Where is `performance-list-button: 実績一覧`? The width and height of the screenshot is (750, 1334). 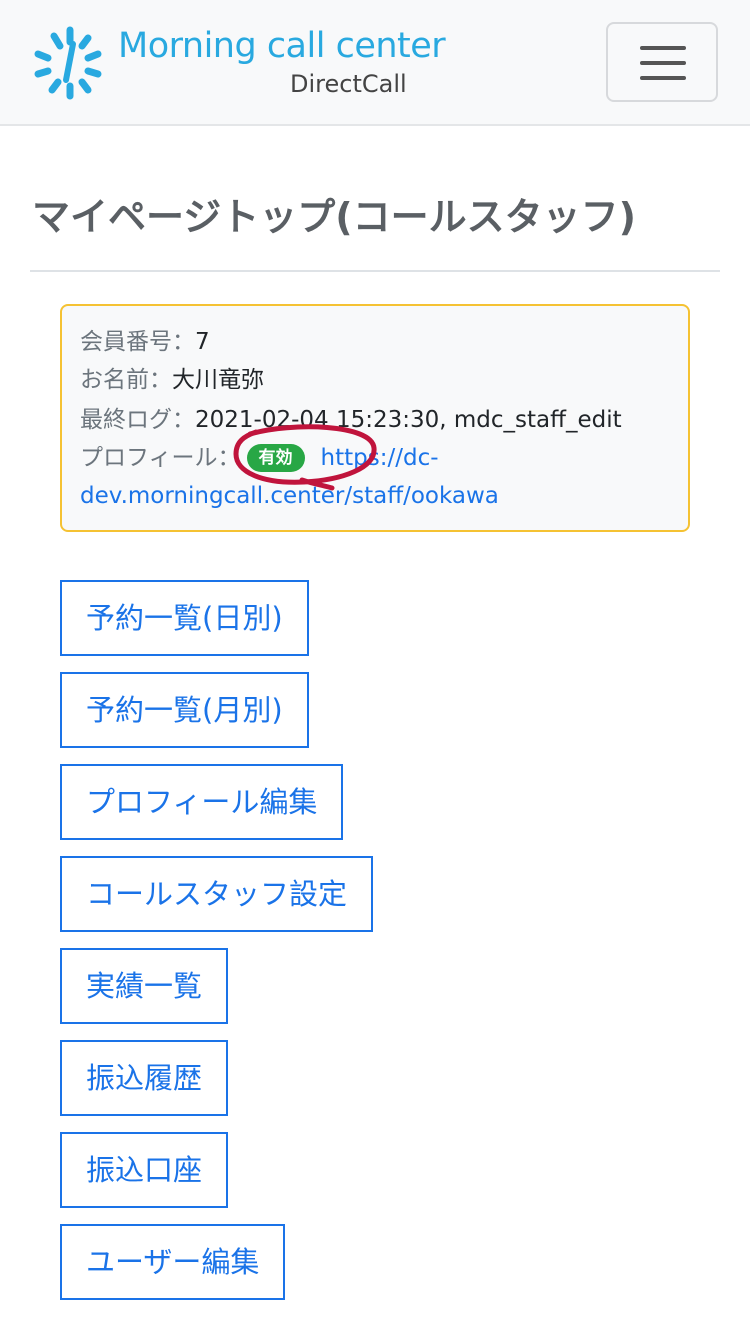 performance-list-button: 実績一覧 is located at coordinates (144, 986).